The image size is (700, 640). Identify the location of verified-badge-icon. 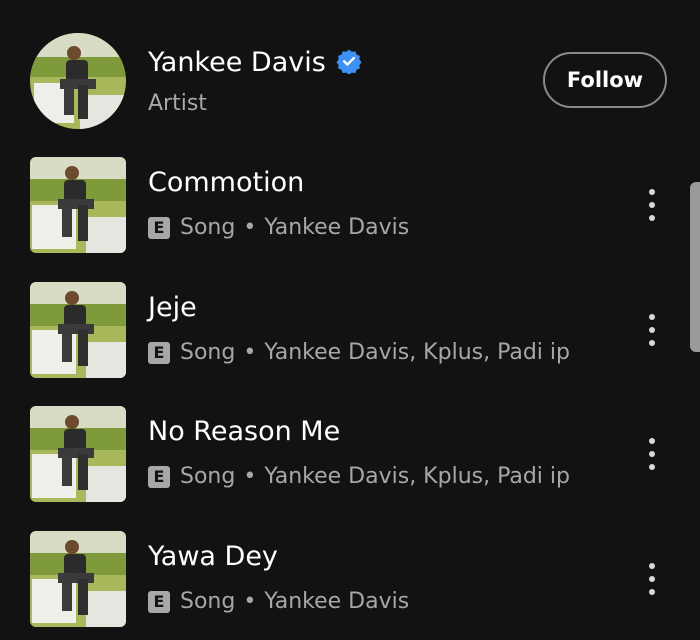
(349, 61).